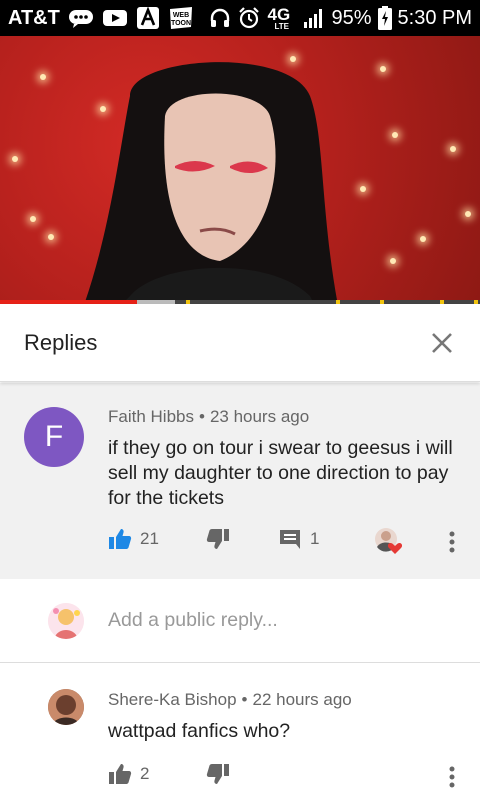  Describe the element at coordinates (302, 699) in the screenshot. I see `comment-time: 22 hours ago` at that location.